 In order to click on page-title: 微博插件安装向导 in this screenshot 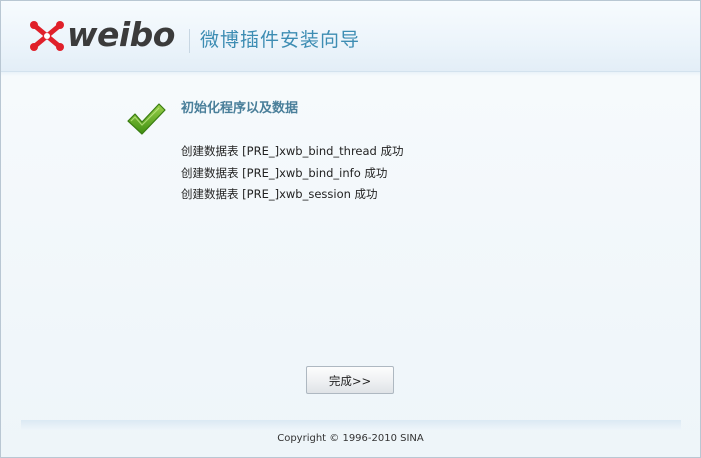, I will do `click(280, 40)`.